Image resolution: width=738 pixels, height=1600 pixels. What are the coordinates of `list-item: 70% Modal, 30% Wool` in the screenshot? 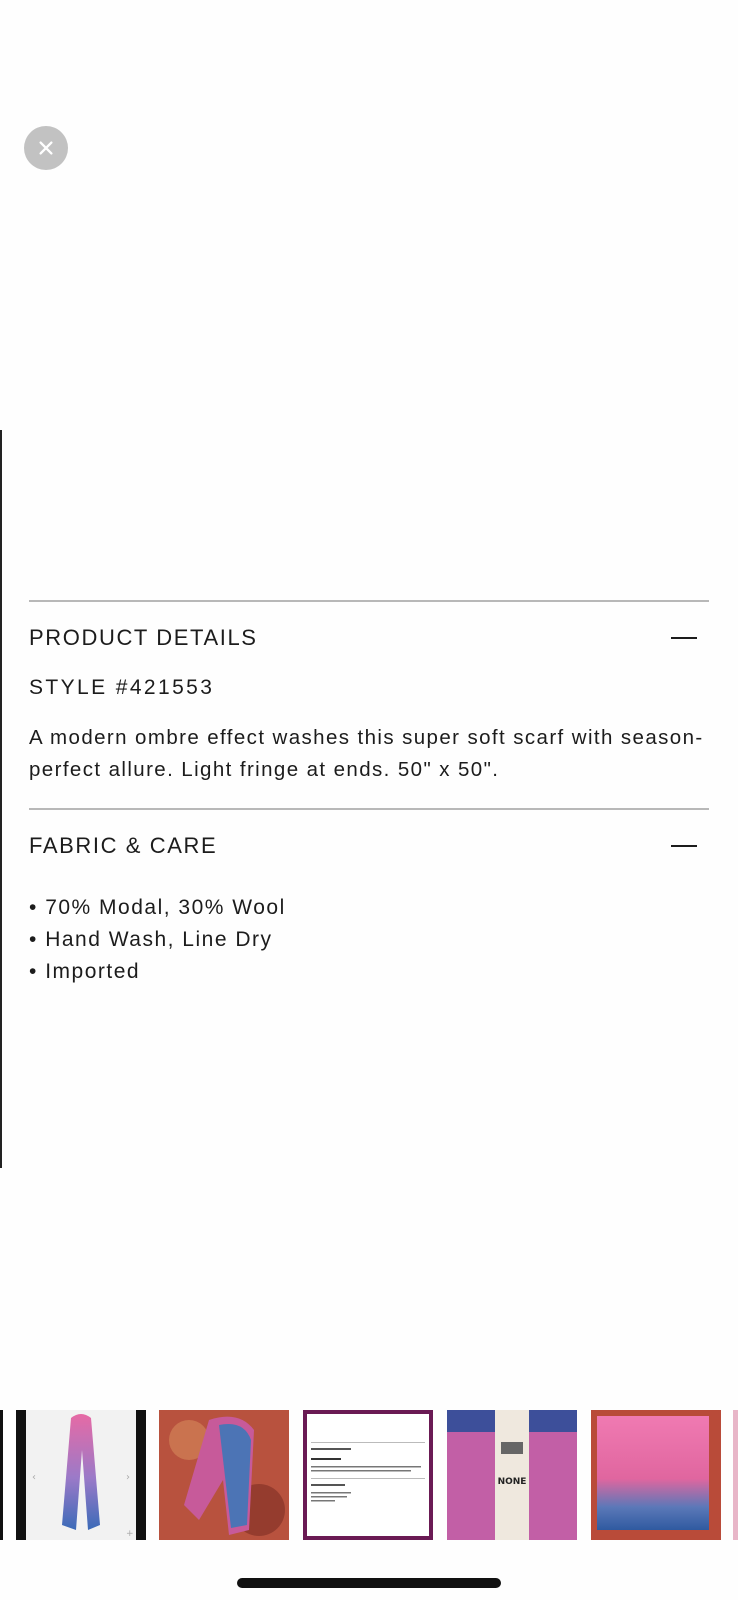 It's located at (369, 908).